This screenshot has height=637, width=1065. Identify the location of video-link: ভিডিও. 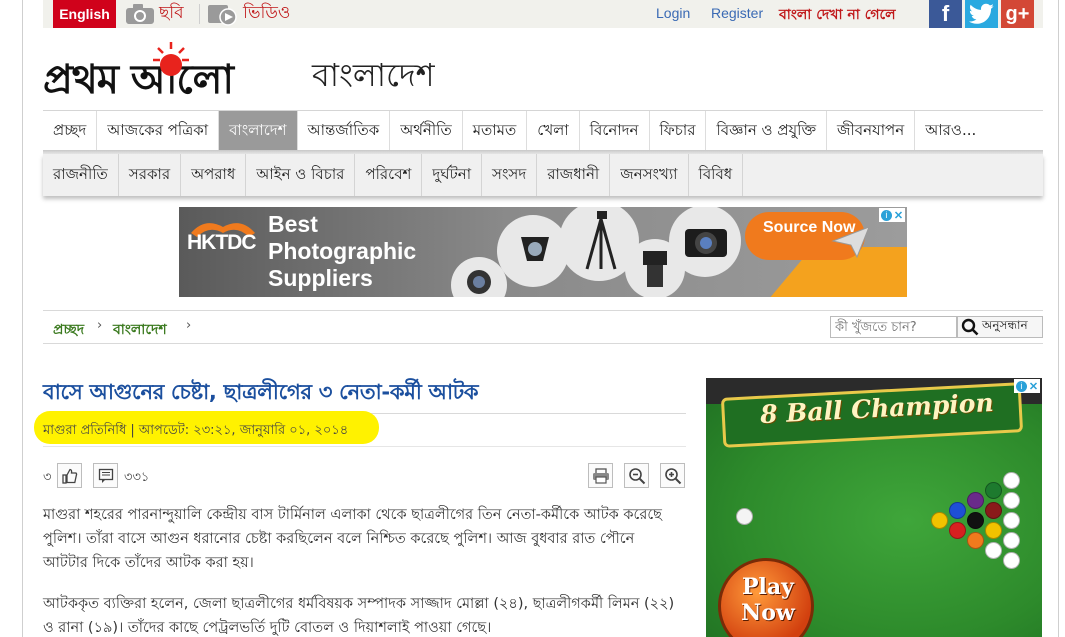
(248, 14).